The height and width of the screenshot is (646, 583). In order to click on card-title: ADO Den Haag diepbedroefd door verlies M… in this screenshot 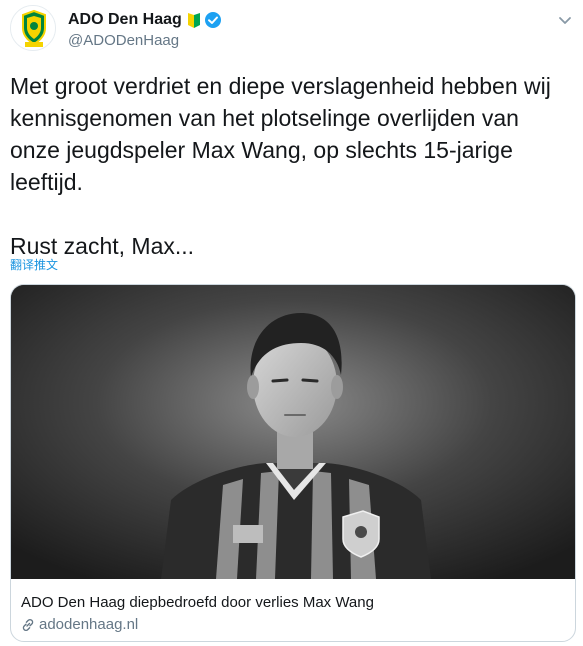, I will do `click(197, 602)`.